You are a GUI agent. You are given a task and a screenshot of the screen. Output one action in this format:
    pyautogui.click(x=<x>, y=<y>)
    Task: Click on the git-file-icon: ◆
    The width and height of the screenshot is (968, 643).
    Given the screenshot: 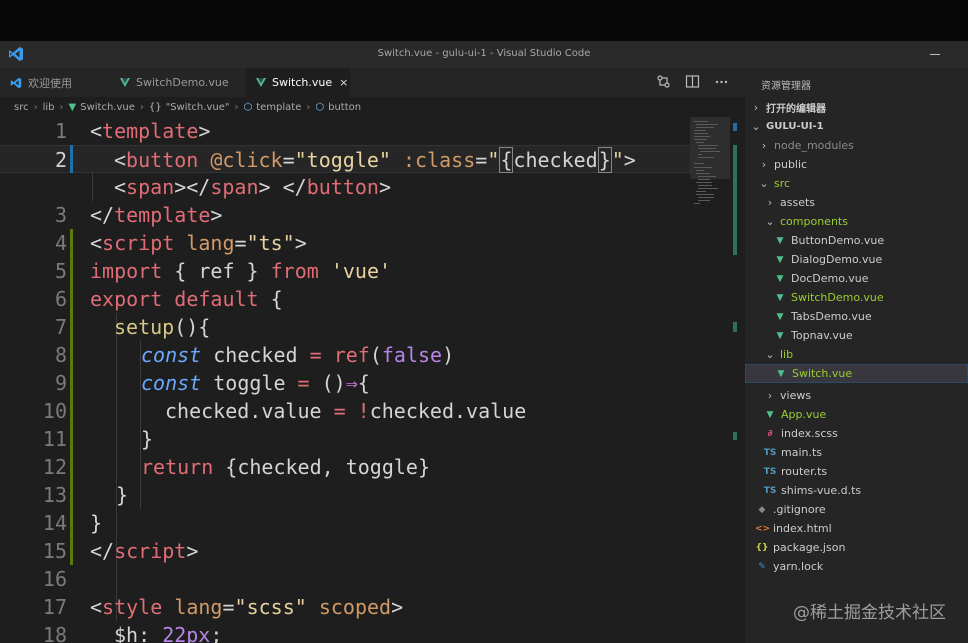 What is the action you would take?
    pyautogui.click(x=762, y=509)
    